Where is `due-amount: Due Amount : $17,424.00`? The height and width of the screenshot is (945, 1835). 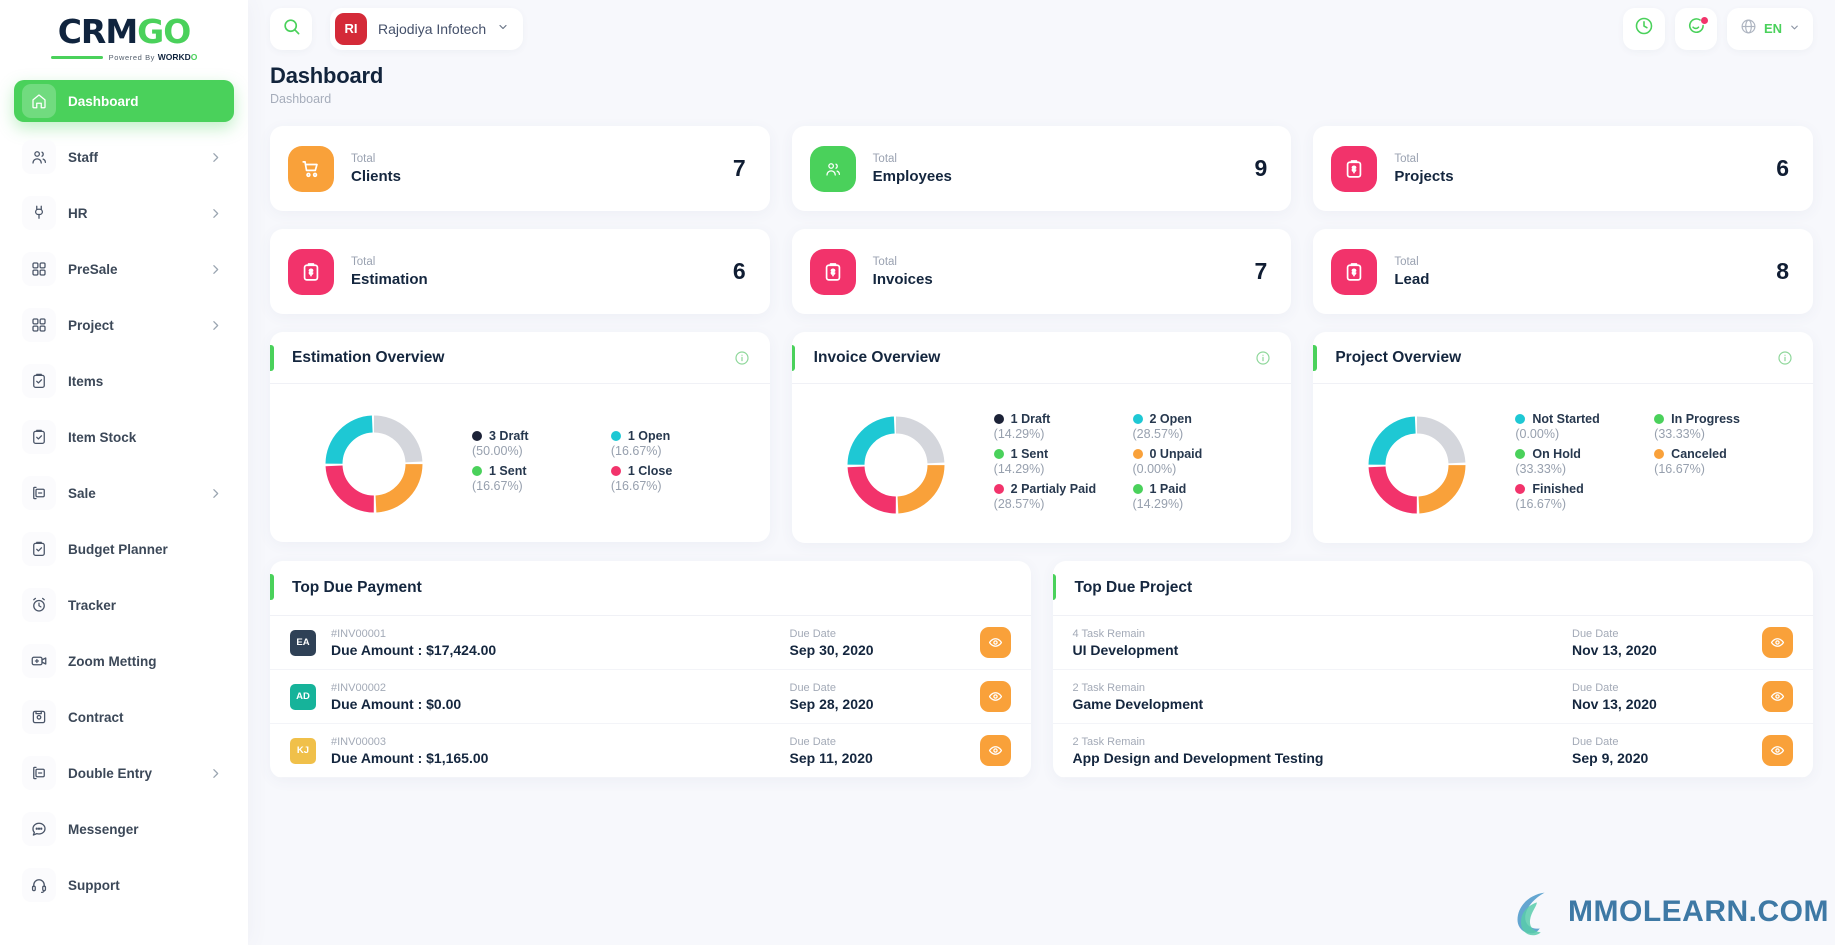 due-amount: Due Amount : $17,424.00 is located at coordinates (414, 649).